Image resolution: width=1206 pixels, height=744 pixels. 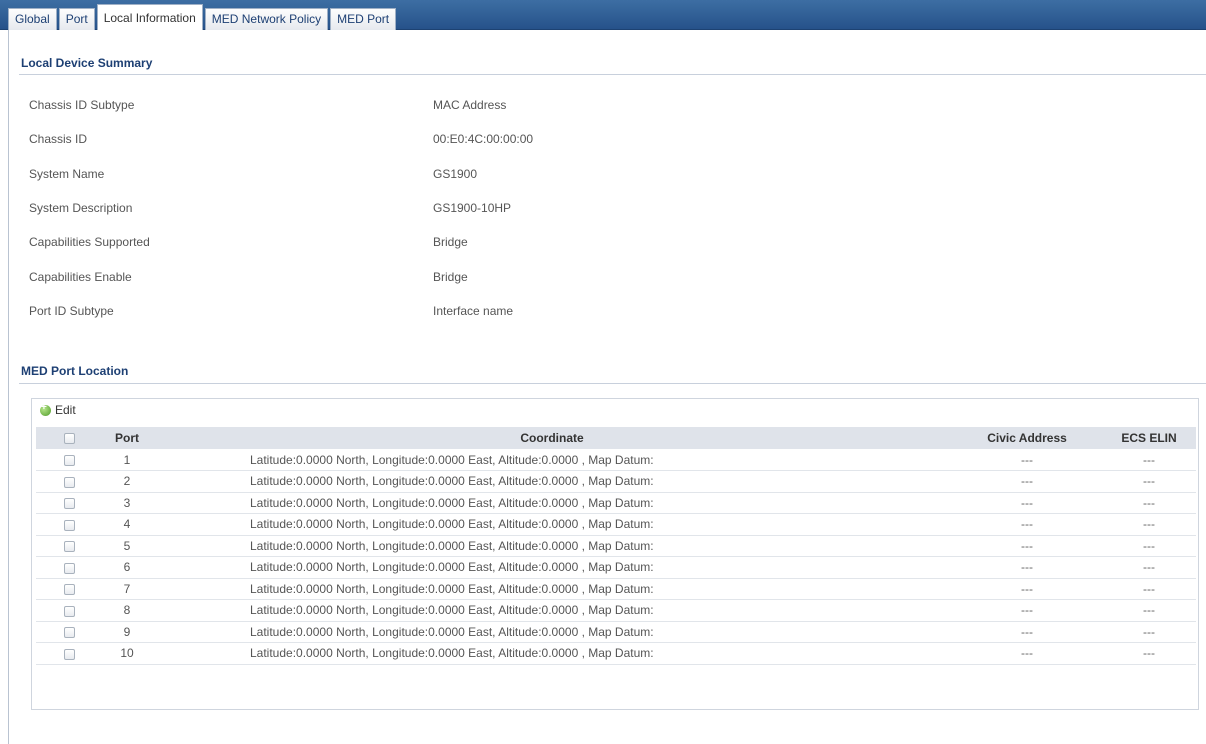 I want to click on summary-value: GS1900-10HP, so click(x=472, y=208).